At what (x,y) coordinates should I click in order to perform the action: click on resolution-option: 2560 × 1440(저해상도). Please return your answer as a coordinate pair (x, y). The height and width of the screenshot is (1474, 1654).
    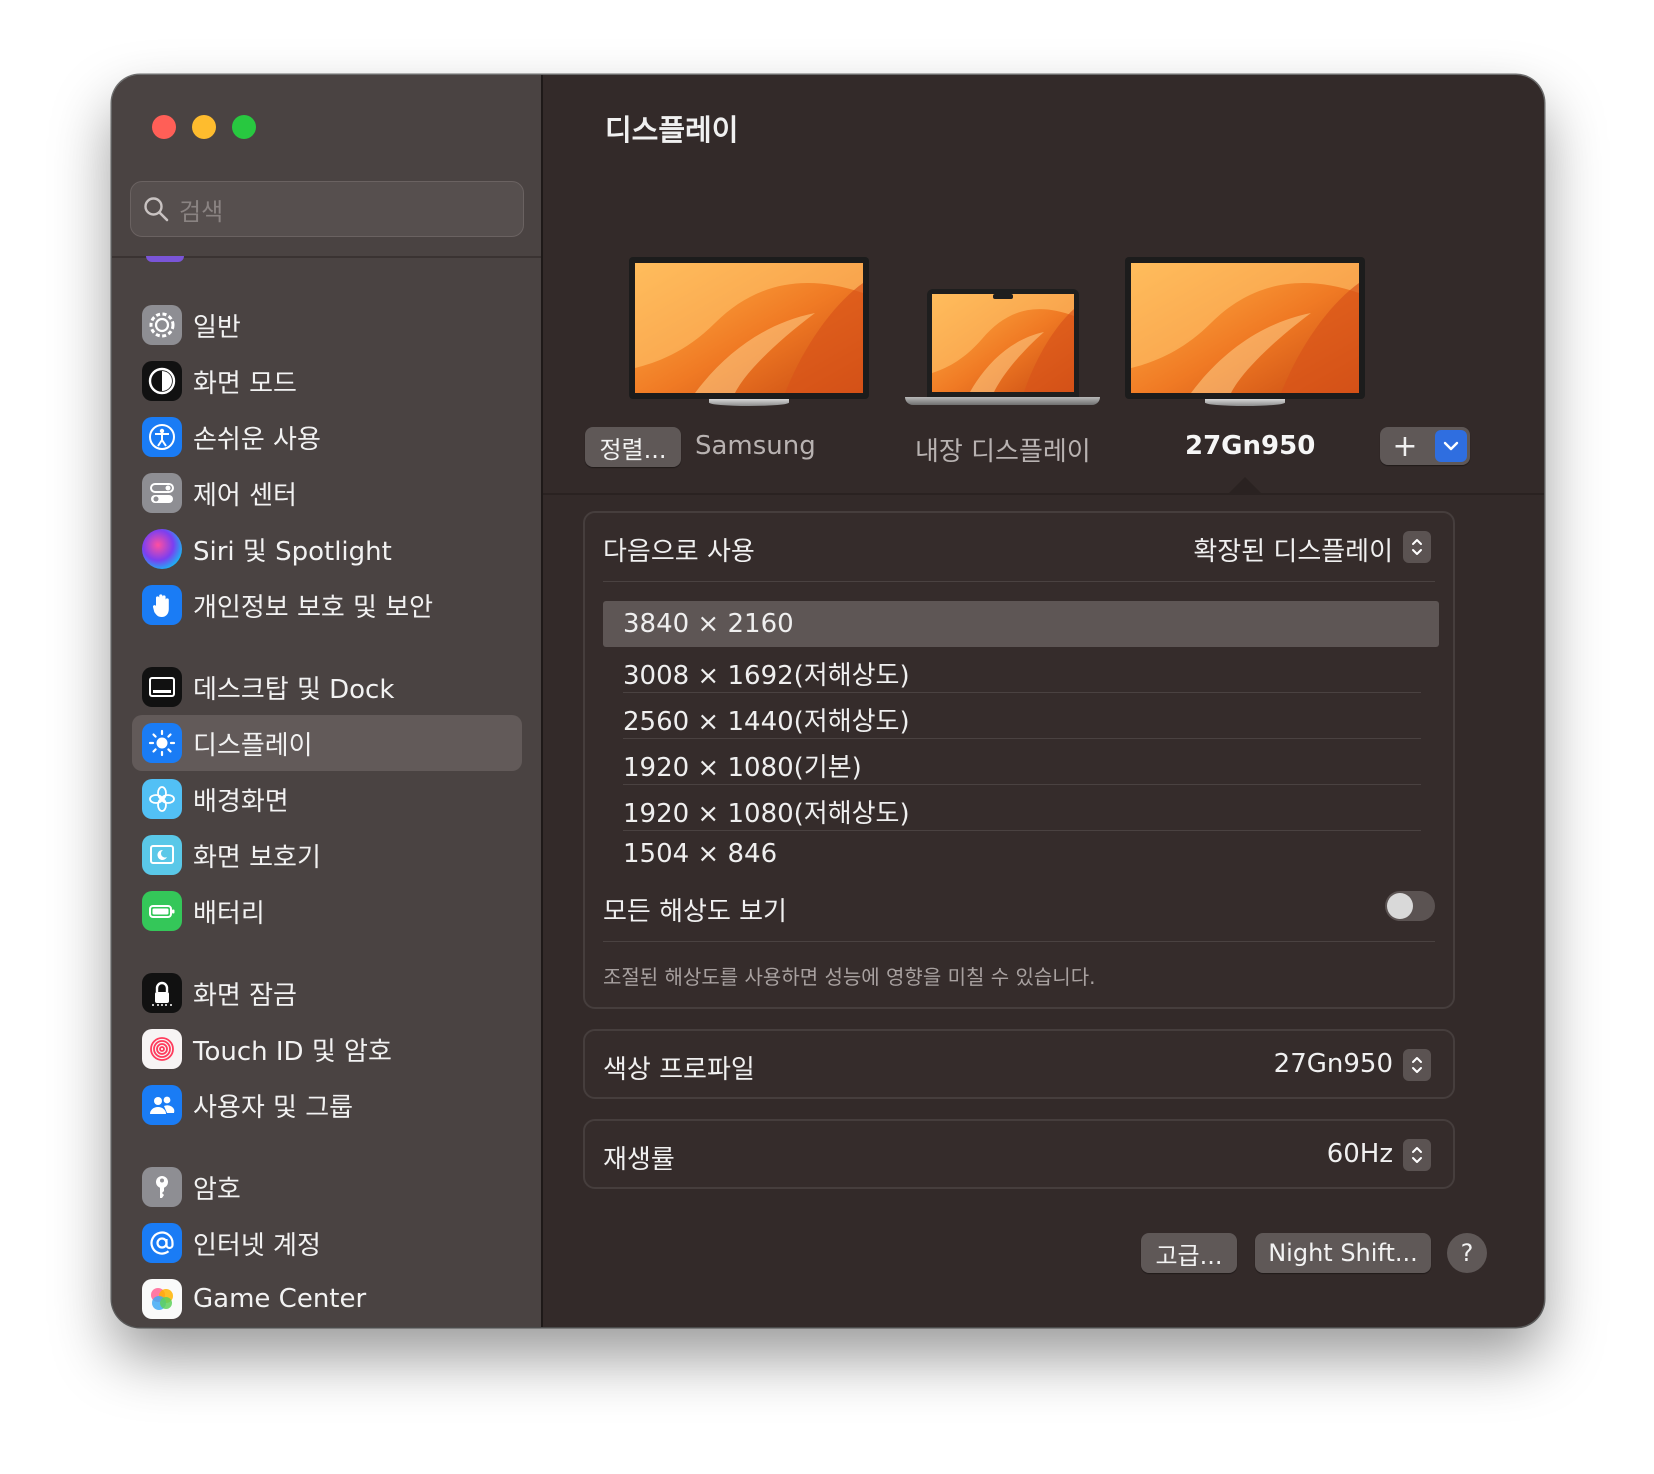
    Looking at the image, I should click on (1021, 716).